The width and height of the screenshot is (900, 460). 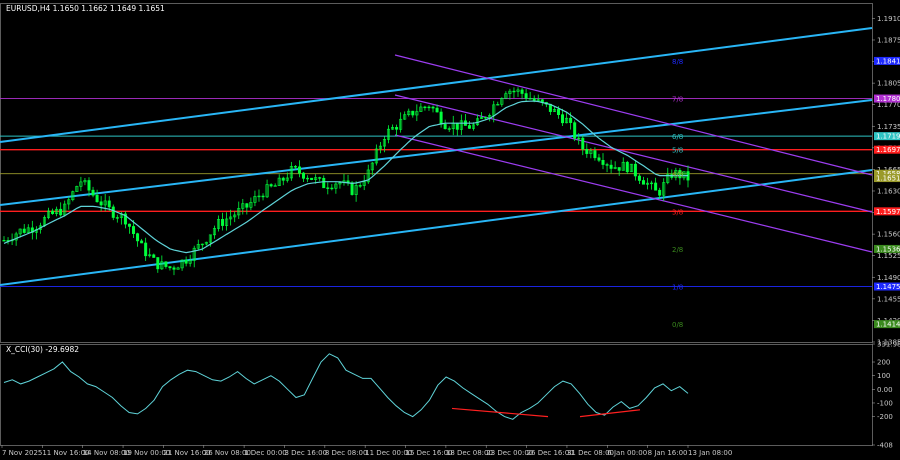 What do you see at coordinates (677, 151) in the screenshot?
I see `murrey-label: 5/8` at bounding box center [677, 151].